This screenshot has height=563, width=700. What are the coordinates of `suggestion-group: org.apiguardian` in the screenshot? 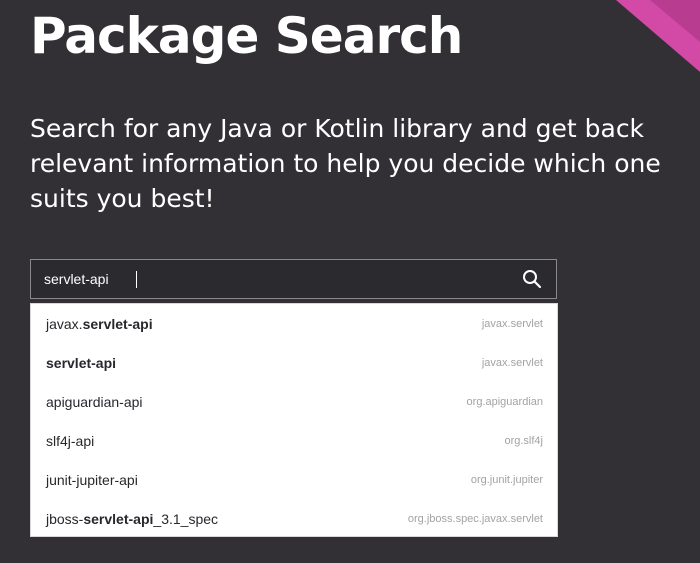 It's located at (504, 402).